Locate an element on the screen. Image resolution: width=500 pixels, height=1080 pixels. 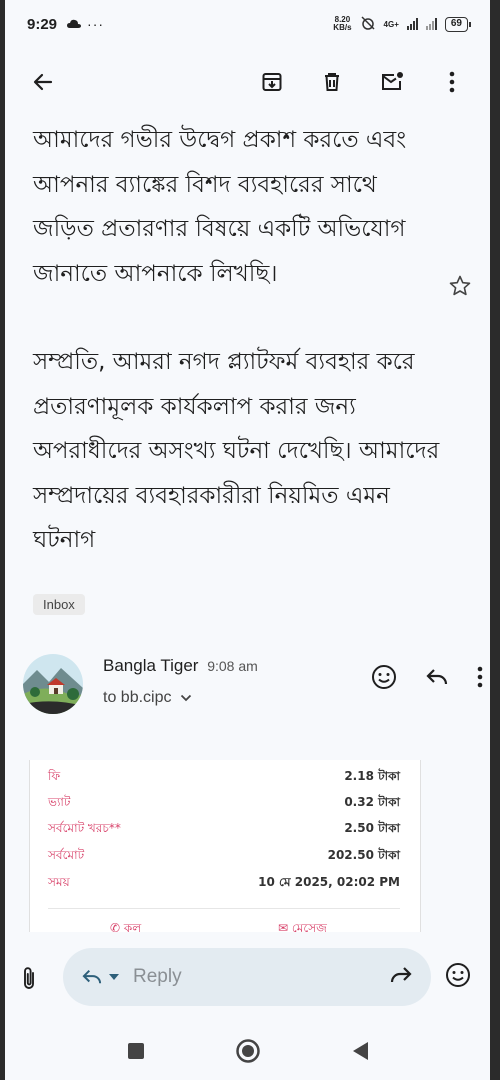
reply-icon is located at coordinates (437, 679).